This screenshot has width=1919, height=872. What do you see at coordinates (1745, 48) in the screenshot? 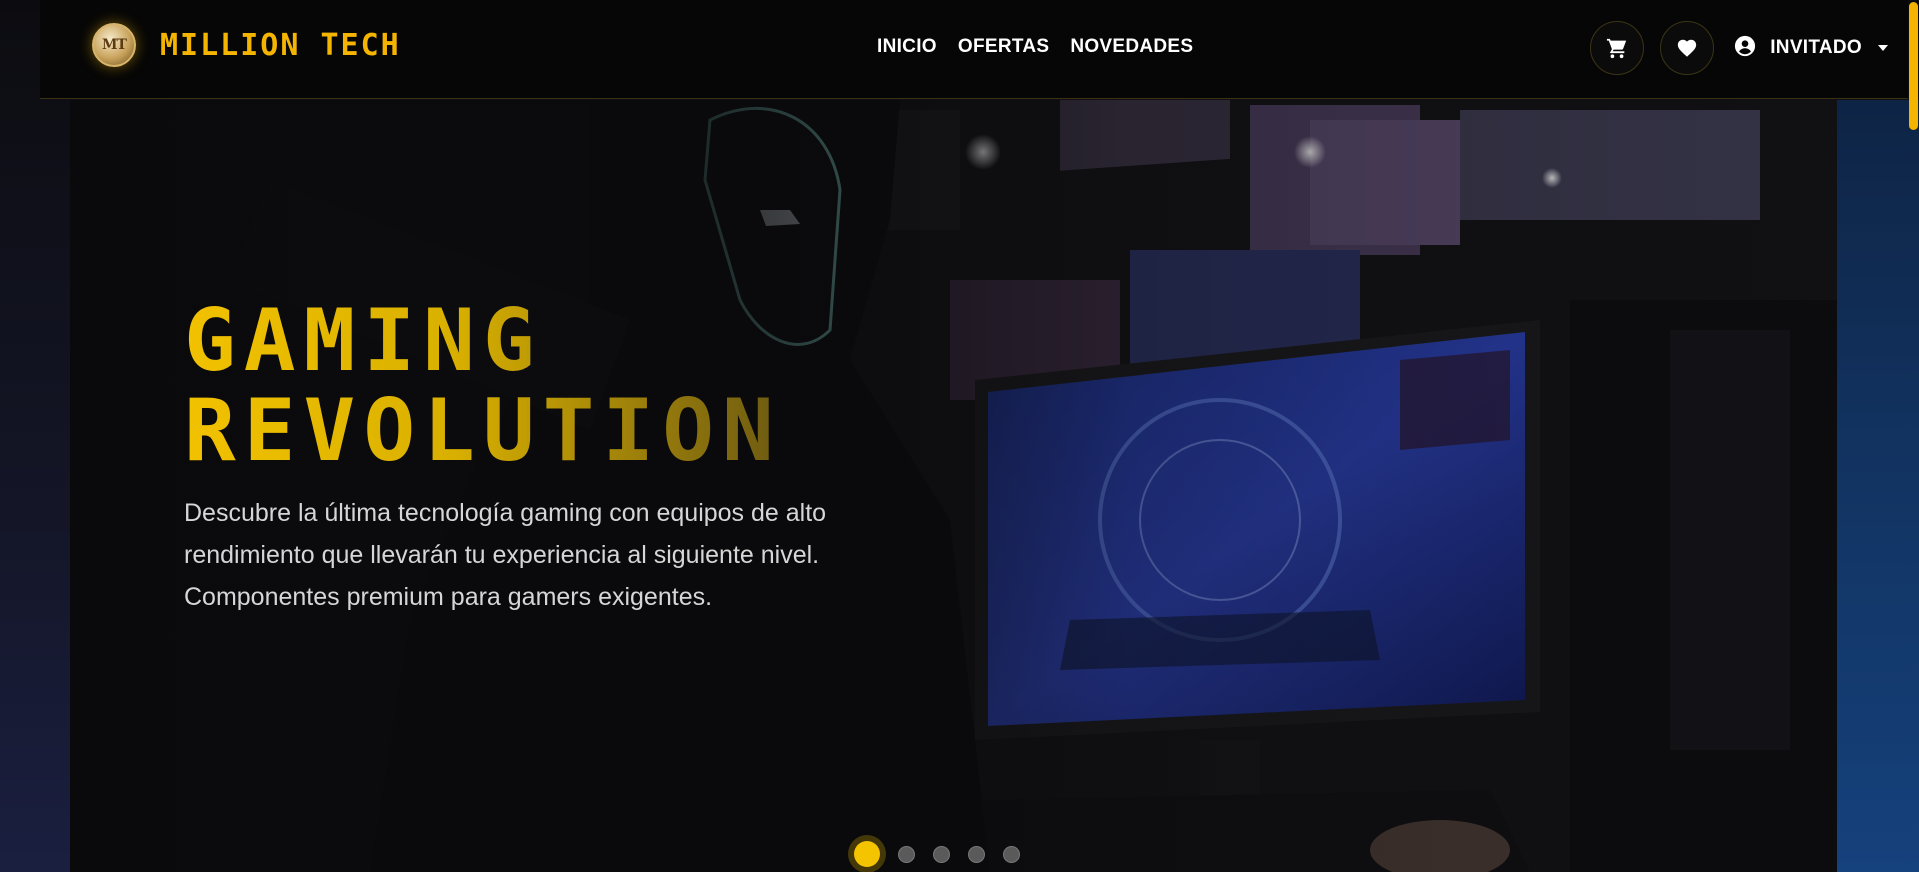
I see `user-circle-icon` at bounding box center [1745, 48].